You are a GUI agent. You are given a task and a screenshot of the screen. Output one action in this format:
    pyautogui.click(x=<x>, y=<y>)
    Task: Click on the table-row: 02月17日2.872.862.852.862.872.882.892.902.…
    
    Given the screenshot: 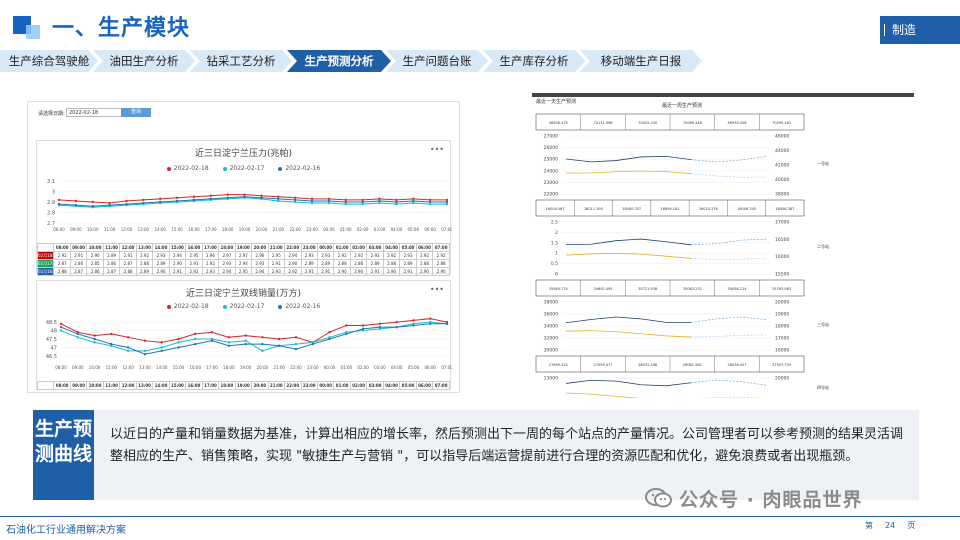 What is the action you would take?
    pyautogui.click(x=243, y=263)
    